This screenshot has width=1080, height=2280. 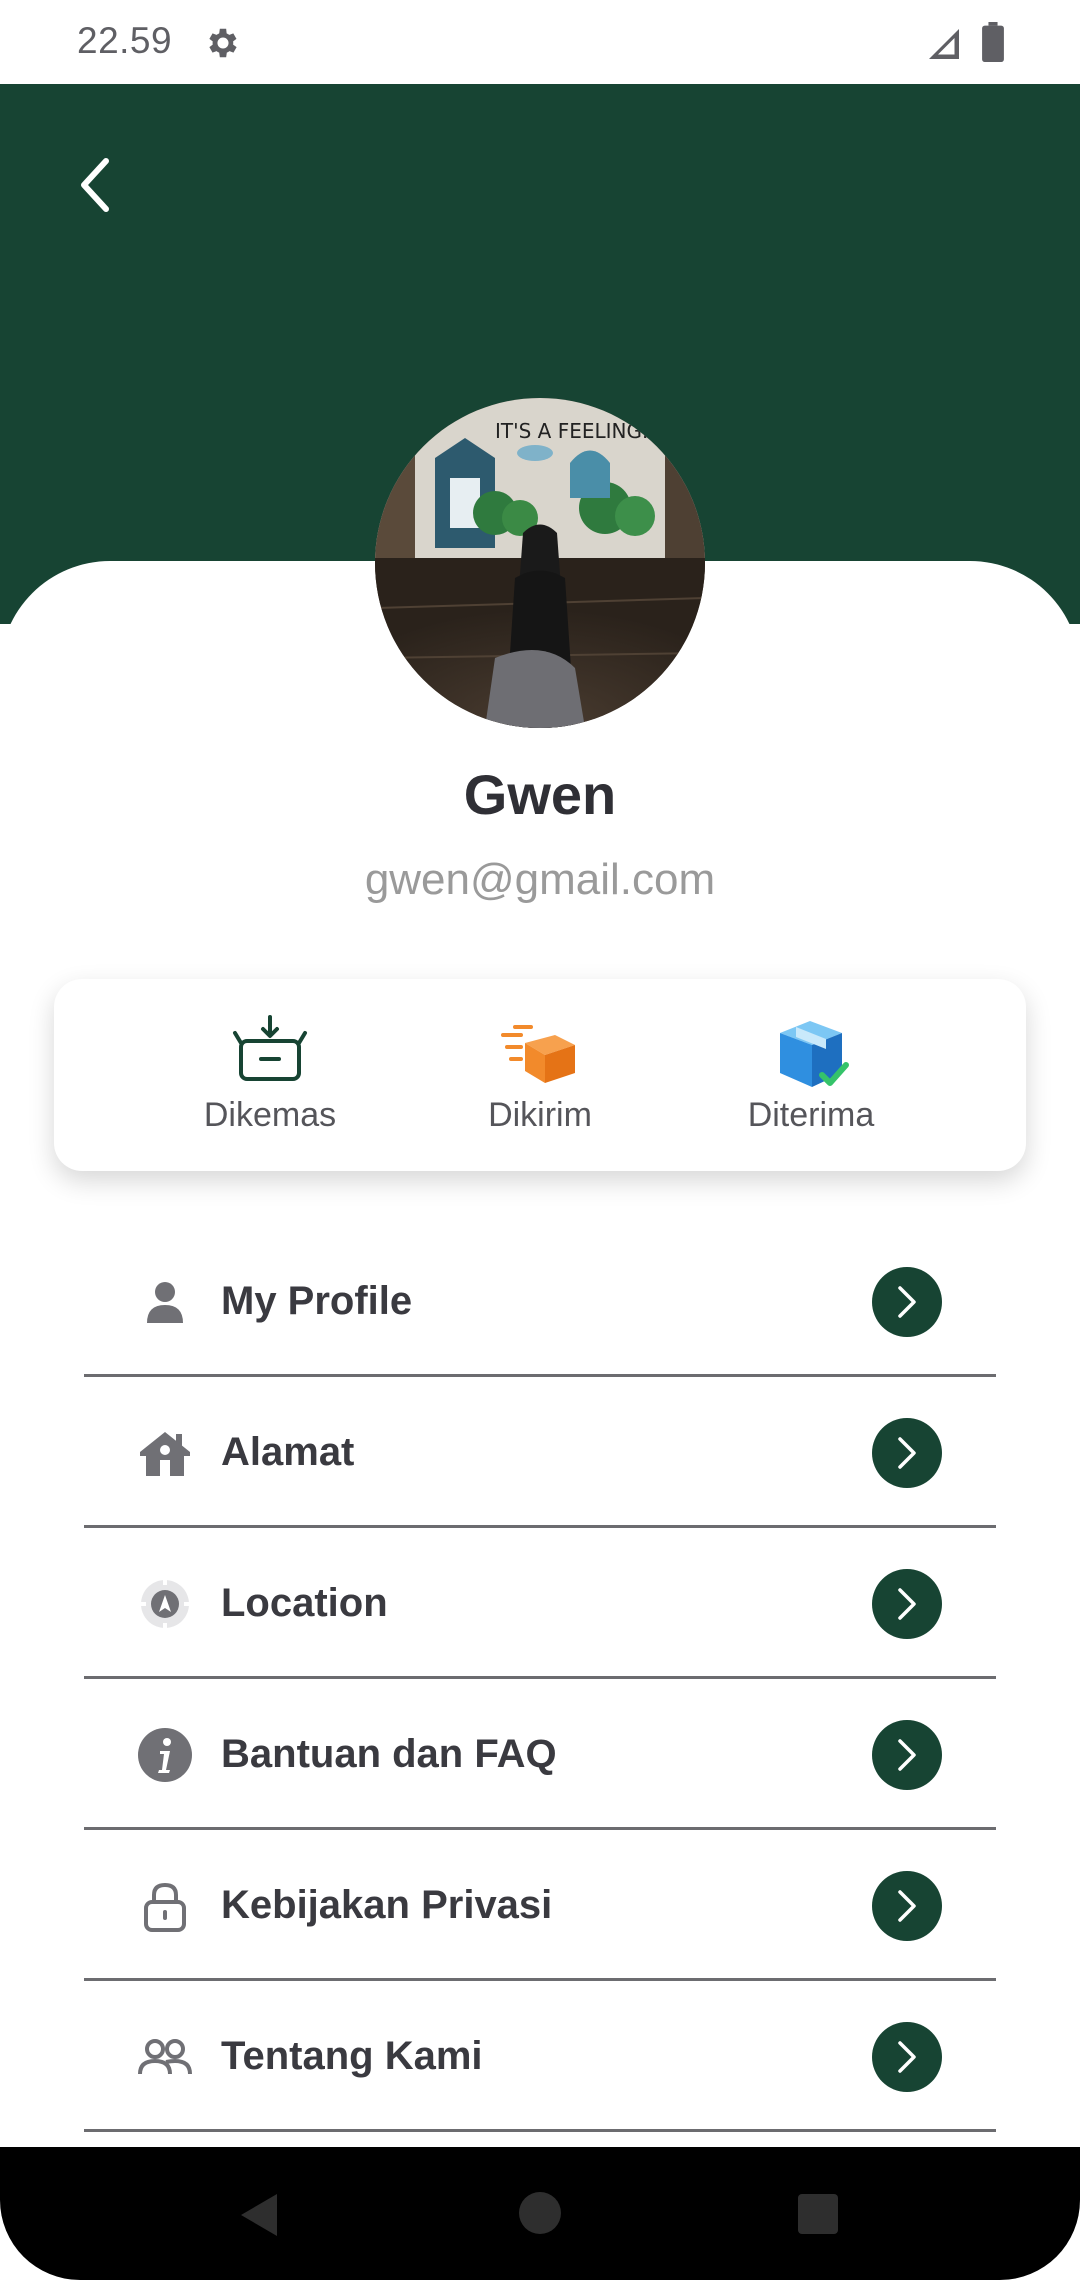 I want to click on system-nav-bar, so click(x=540, y=2213).